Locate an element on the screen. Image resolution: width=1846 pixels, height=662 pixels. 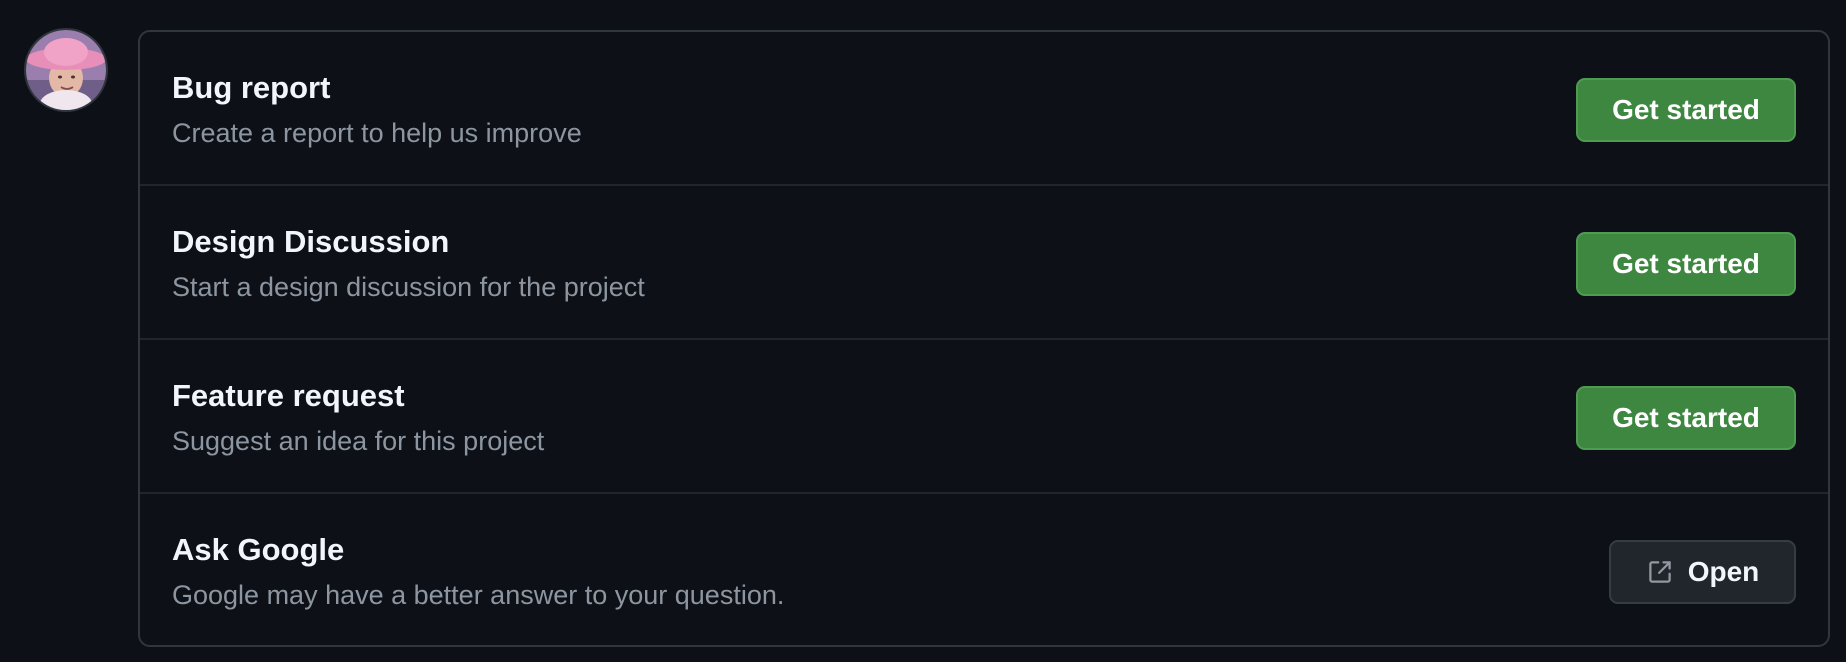
template-title: Feature request is located at coordinates (288, 395).